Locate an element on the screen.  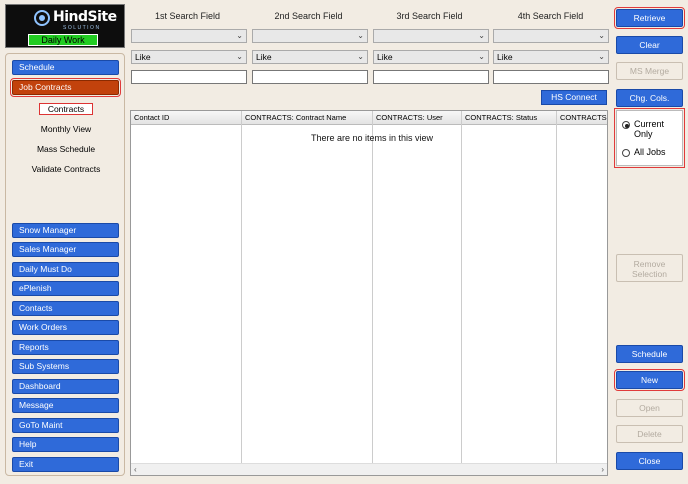
search-operator-4-select: Like ⌄ is located at coordinates (551, 57).